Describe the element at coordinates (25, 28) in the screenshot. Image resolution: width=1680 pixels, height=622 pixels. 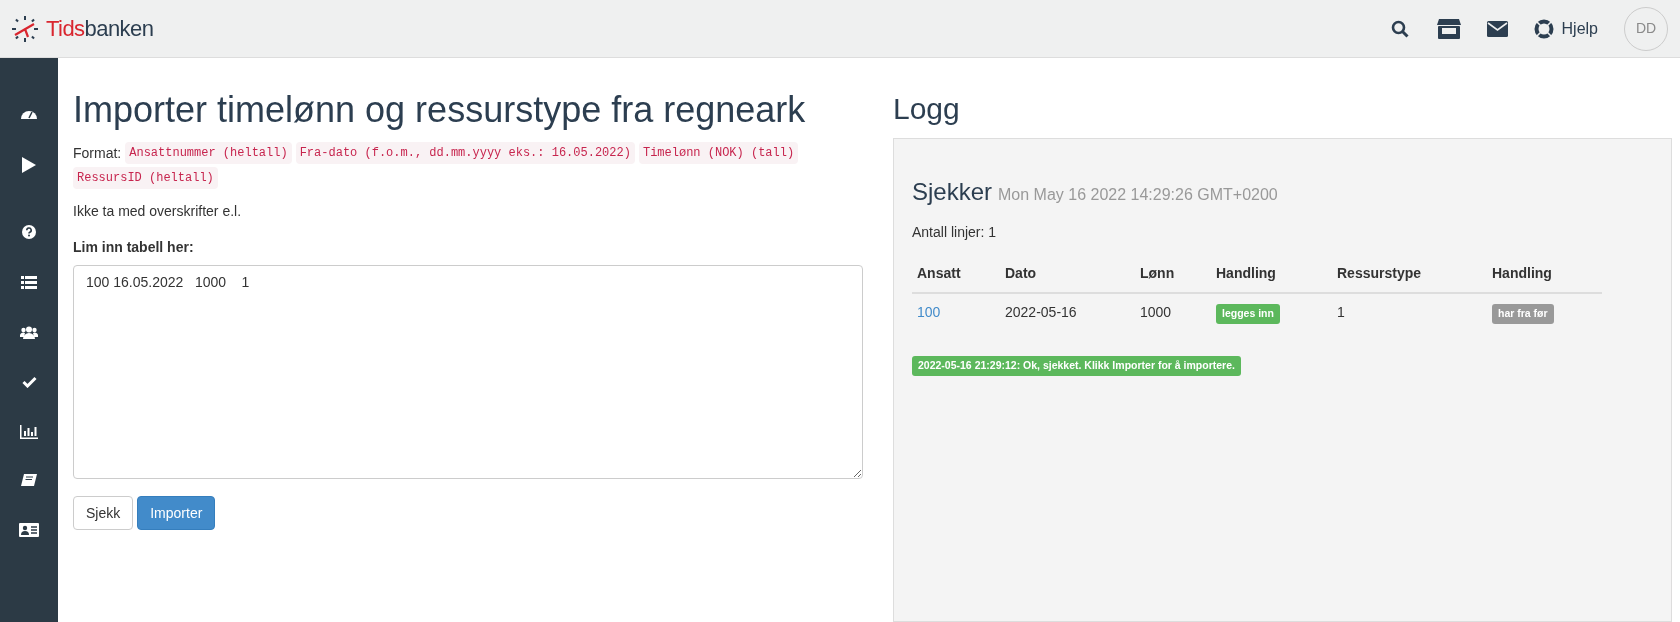
I see `clock-logo-icon` at that location.